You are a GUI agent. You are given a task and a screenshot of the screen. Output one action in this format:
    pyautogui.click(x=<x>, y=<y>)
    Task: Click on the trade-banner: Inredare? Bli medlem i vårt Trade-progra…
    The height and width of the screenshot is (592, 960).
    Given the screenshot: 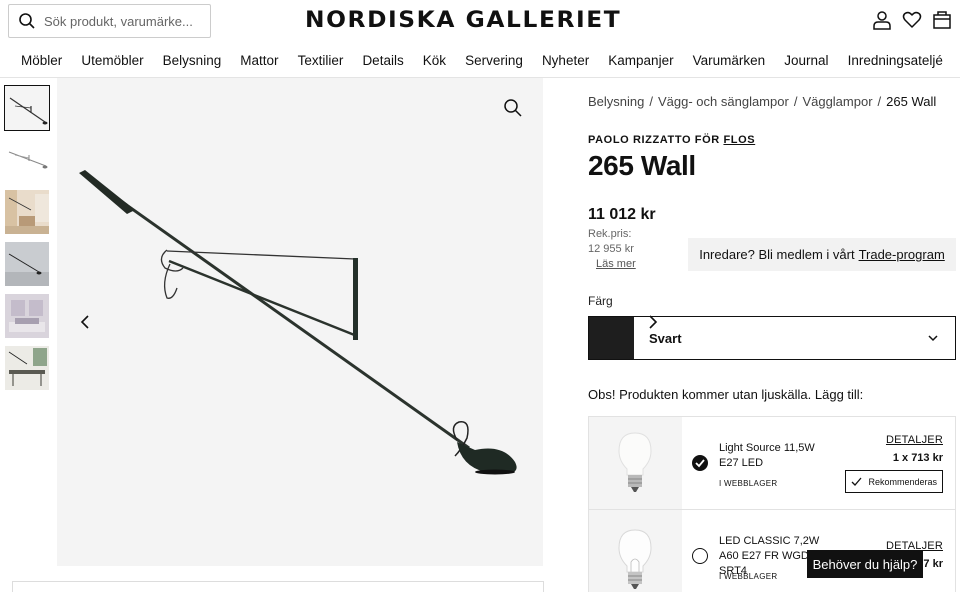 What is the action you would take?
    pyautogui.click(x=822, y=254)
    